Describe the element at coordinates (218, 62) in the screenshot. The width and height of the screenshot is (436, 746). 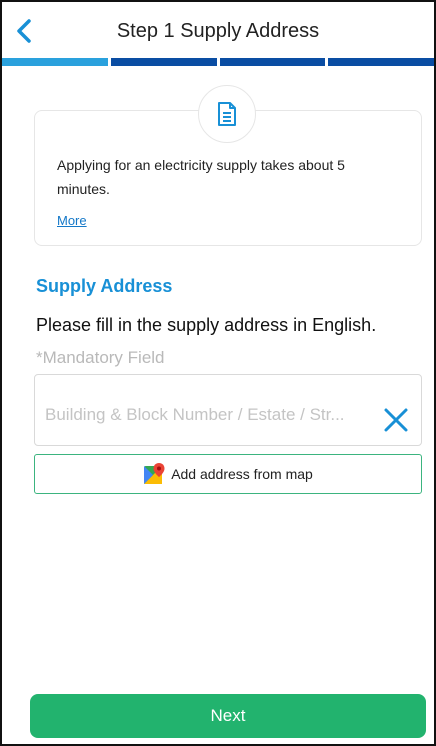
I see `step-progress-bar` at that location.